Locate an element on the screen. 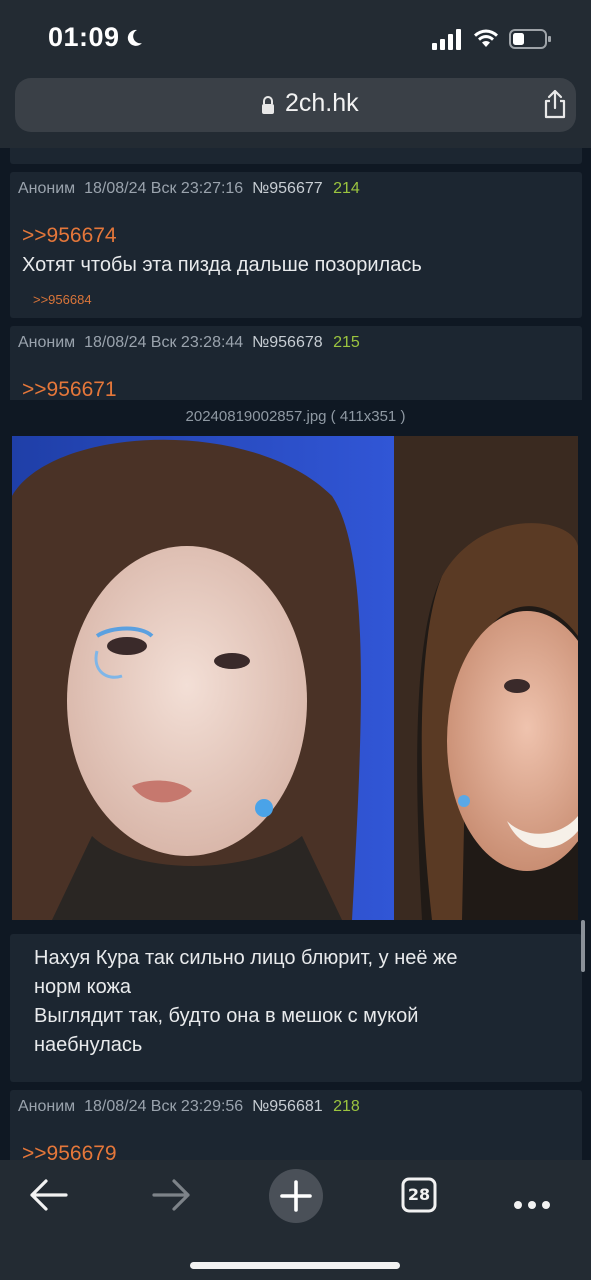  post-header: Аноним 18/08/24 Вск 23:27:16 №956677 214 is located at coordinates (189, 189).